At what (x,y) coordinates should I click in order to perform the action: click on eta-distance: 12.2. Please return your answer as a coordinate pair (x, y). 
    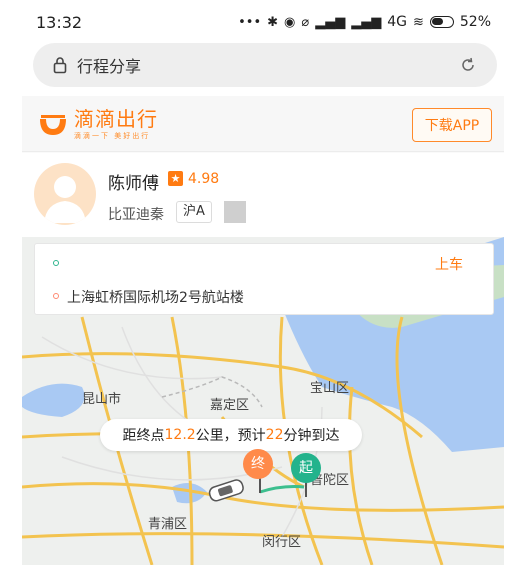
    Looking at the image, I should click on (180, 435).